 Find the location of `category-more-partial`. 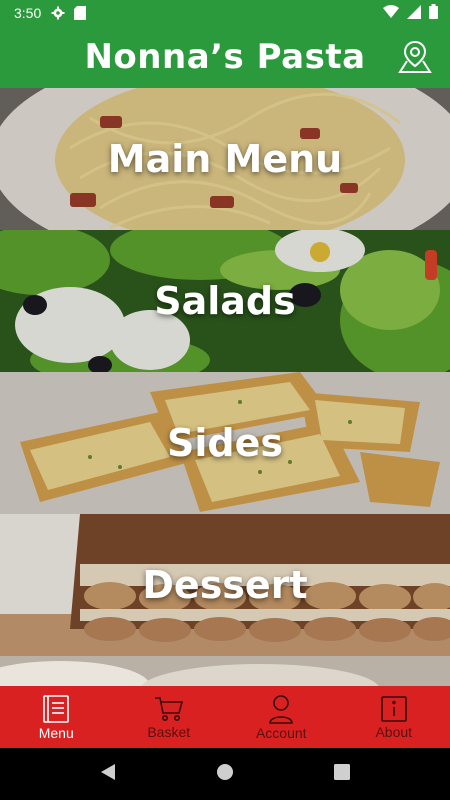

category-more-partial is located at coordinates (225, 671).